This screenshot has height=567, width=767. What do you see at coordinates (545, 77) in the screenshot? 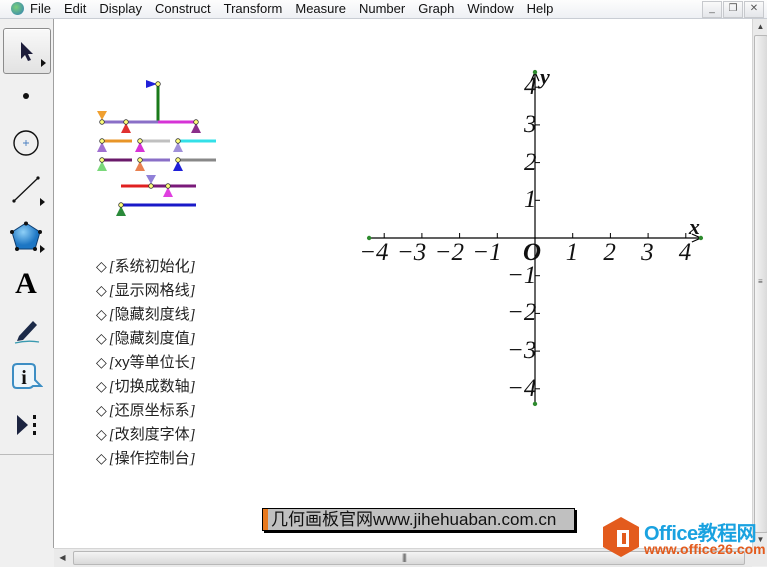
I see `y-axis-name: y` at bounding box center [545, 77].